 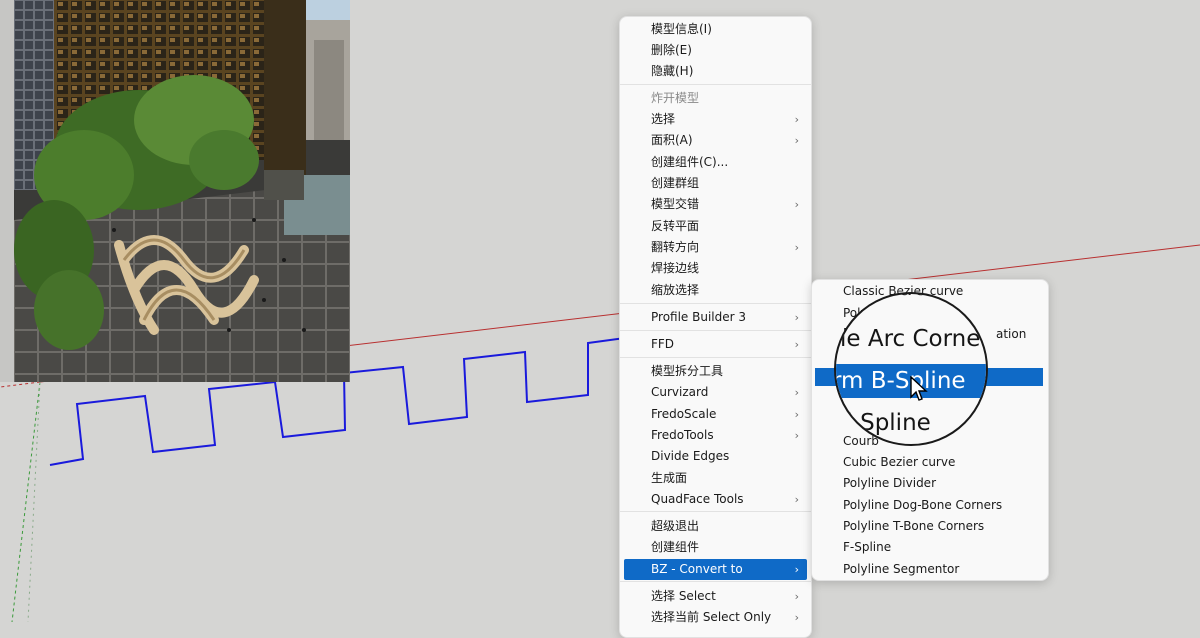 I want to click on menu-item-label: 缩放选择, so click(x=675, y=290).